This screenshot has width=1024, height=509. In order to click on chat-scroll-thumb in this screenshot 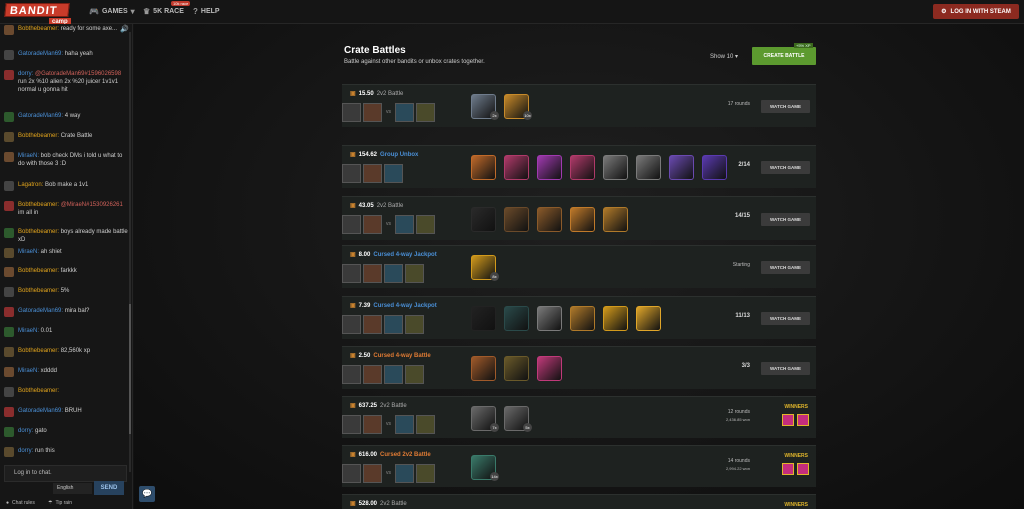, I will do `click(130, 369)`.